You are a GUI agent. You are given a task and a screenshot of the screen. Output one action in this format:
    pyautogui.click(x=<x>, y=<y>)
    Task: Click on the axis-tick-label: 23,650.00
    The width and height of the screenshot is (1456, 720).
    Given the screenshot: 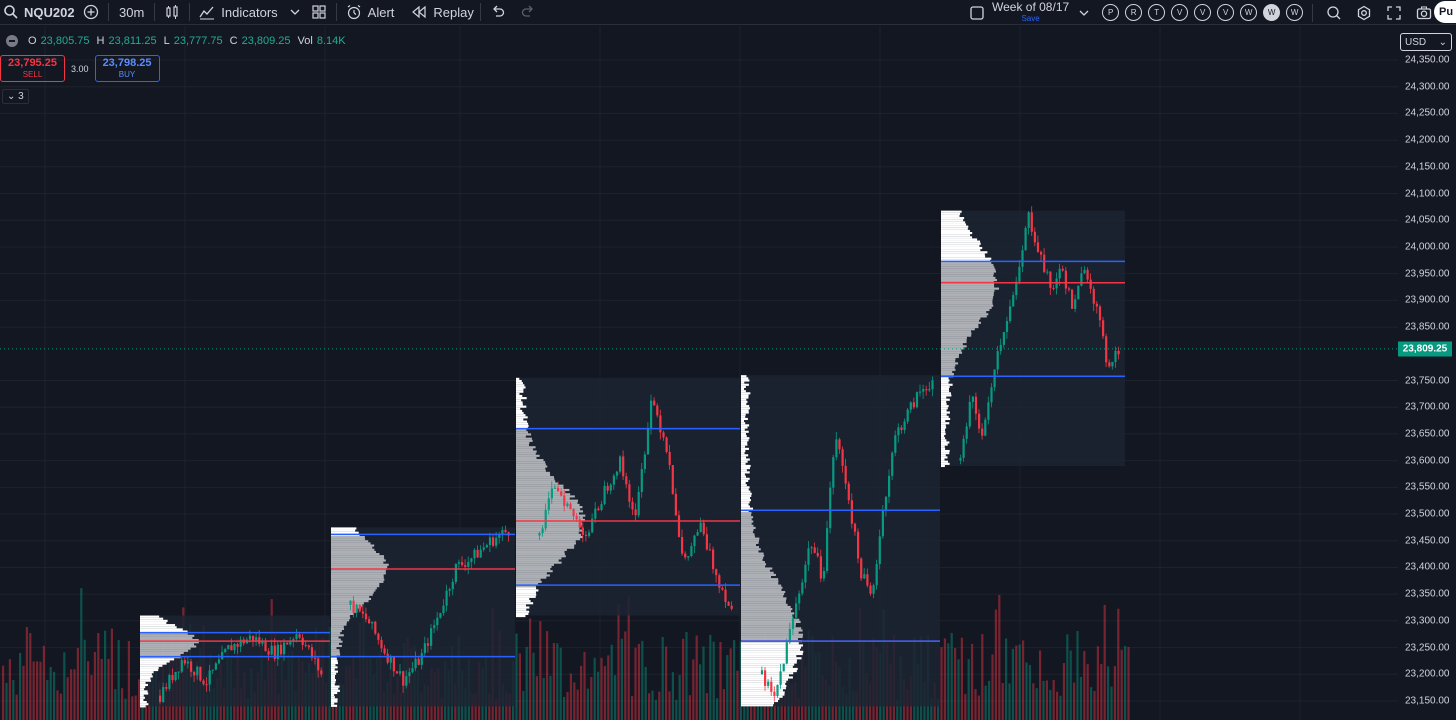 What is the action you would take?
    pyautogui.click(x=1427, y=434)
    